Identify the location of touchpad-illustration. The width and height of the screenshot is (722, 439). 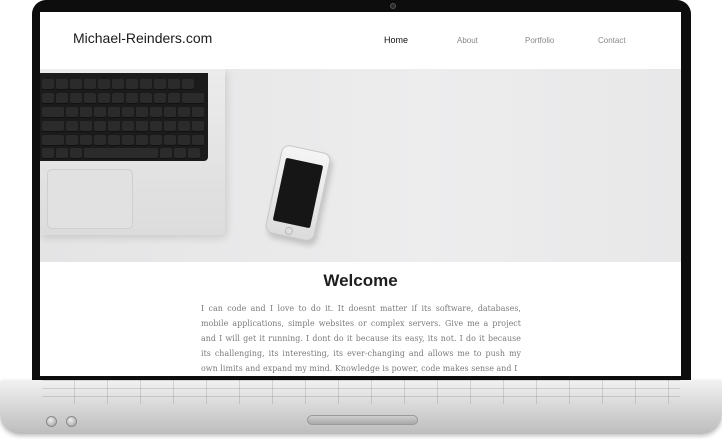
(90, 199).